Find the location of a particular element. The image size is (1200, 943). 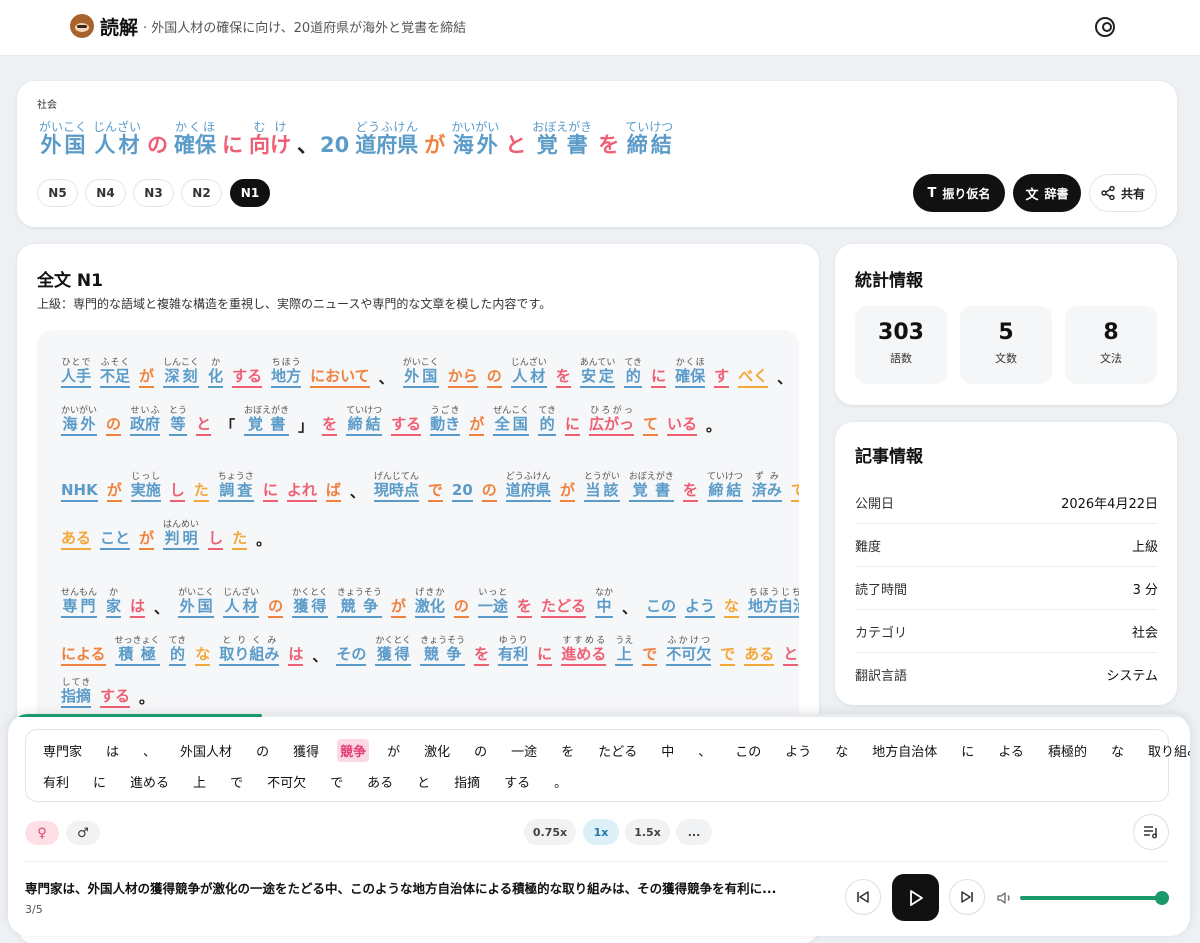

level-n5-button: N5 is located at coordinates (57, 193).